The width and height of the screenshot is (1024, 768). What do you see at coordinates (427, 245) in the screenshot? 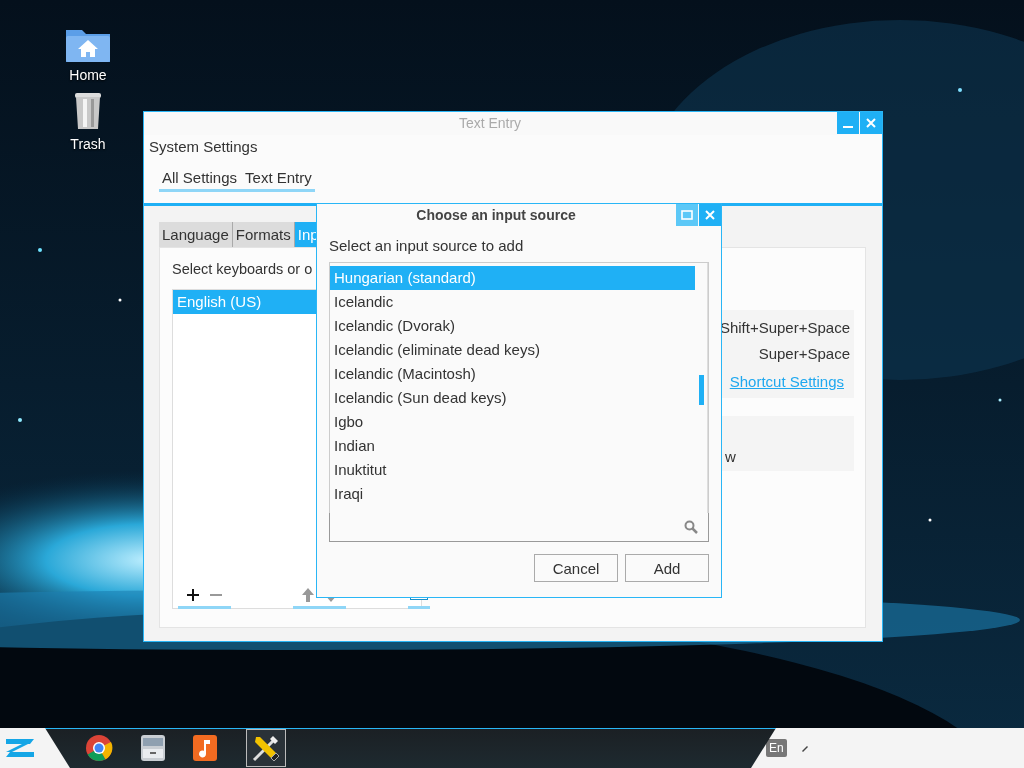
I see `prompt-text: Select an input source to add` at bounding box center [427, 245].